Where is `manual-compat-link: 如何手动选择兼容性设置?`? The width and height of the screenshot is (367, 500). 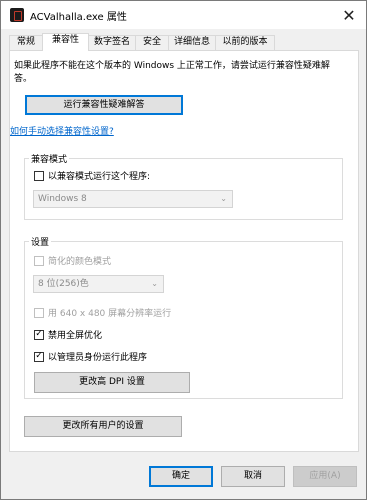
manual-compat-link: 如何手动选择兼容性设置? is located at coordinates (62, 130).